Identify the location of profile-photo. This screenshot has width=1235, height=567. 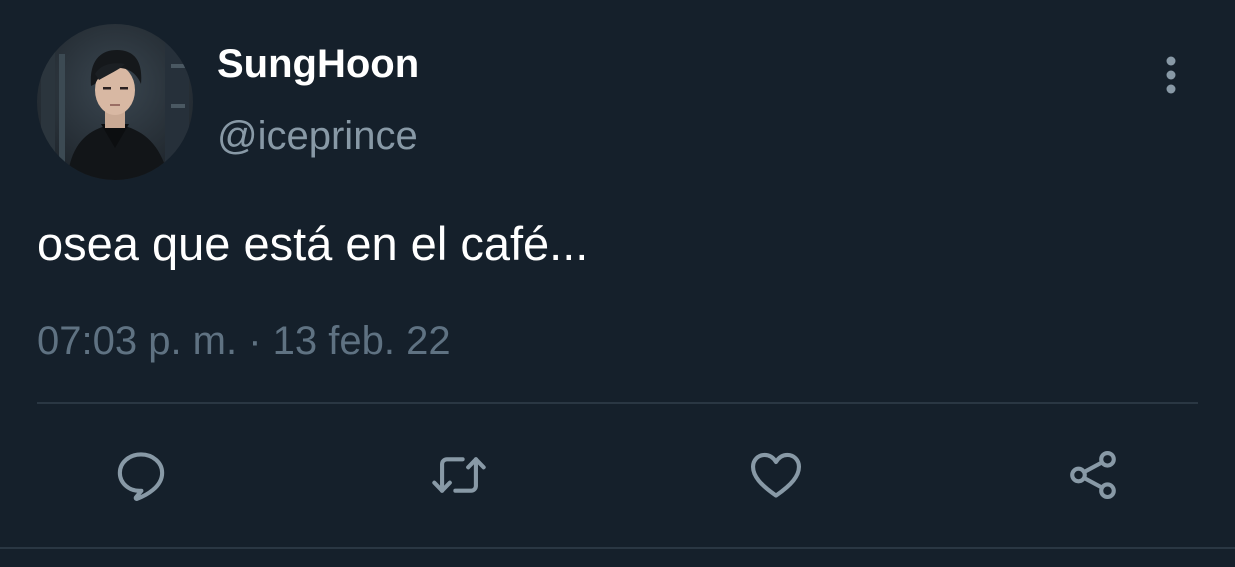
(115, 102).